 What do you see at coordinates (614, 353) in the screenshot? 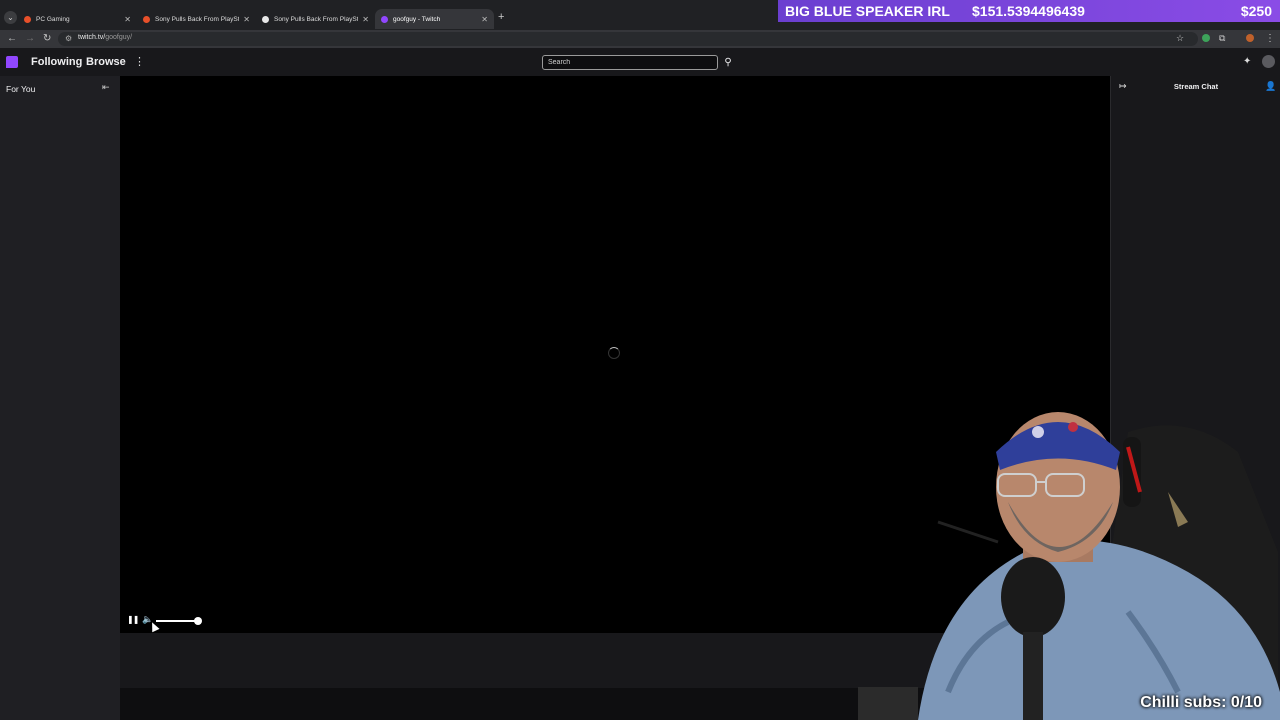
I see `spinner-icon` at bounding box center [614, 353].